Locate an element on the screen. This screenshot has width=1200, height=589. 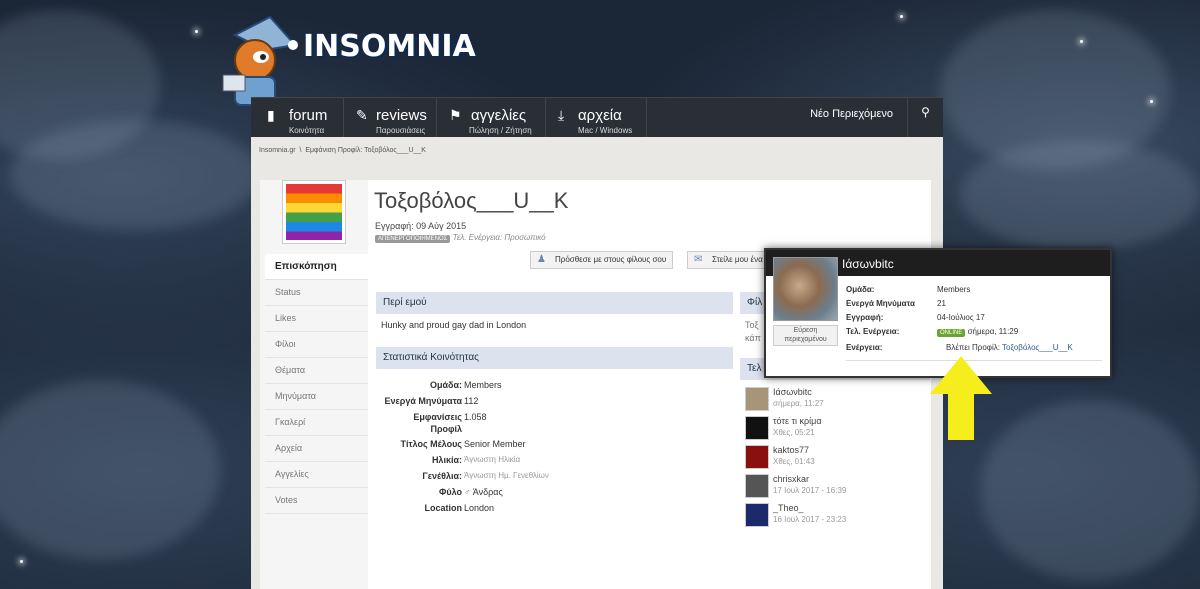
tab-status: Status is located at coordinates (316, 293).